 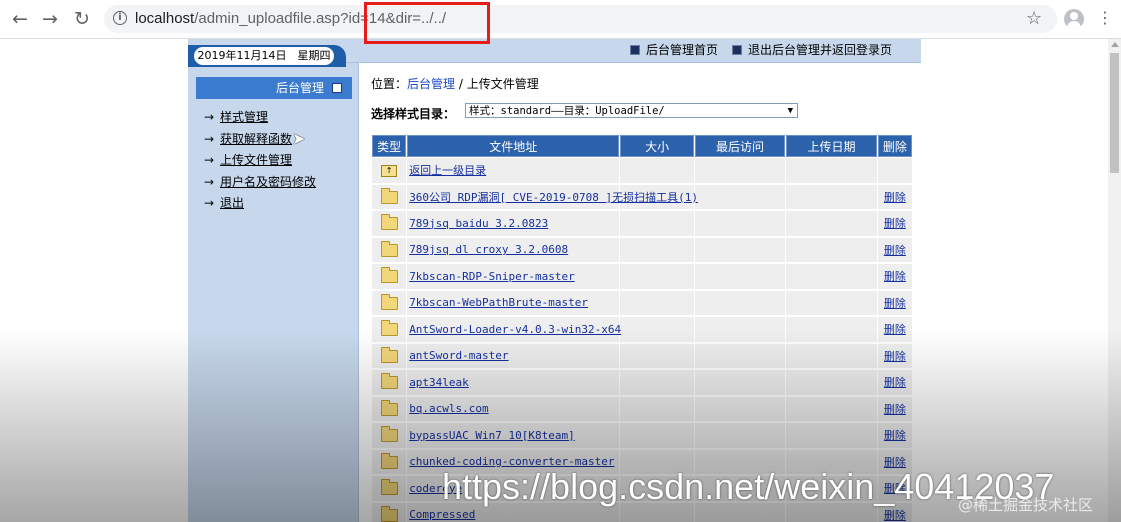 I want to click on sidebar-item-style: → 样式管理, so click(x=274, y=118).